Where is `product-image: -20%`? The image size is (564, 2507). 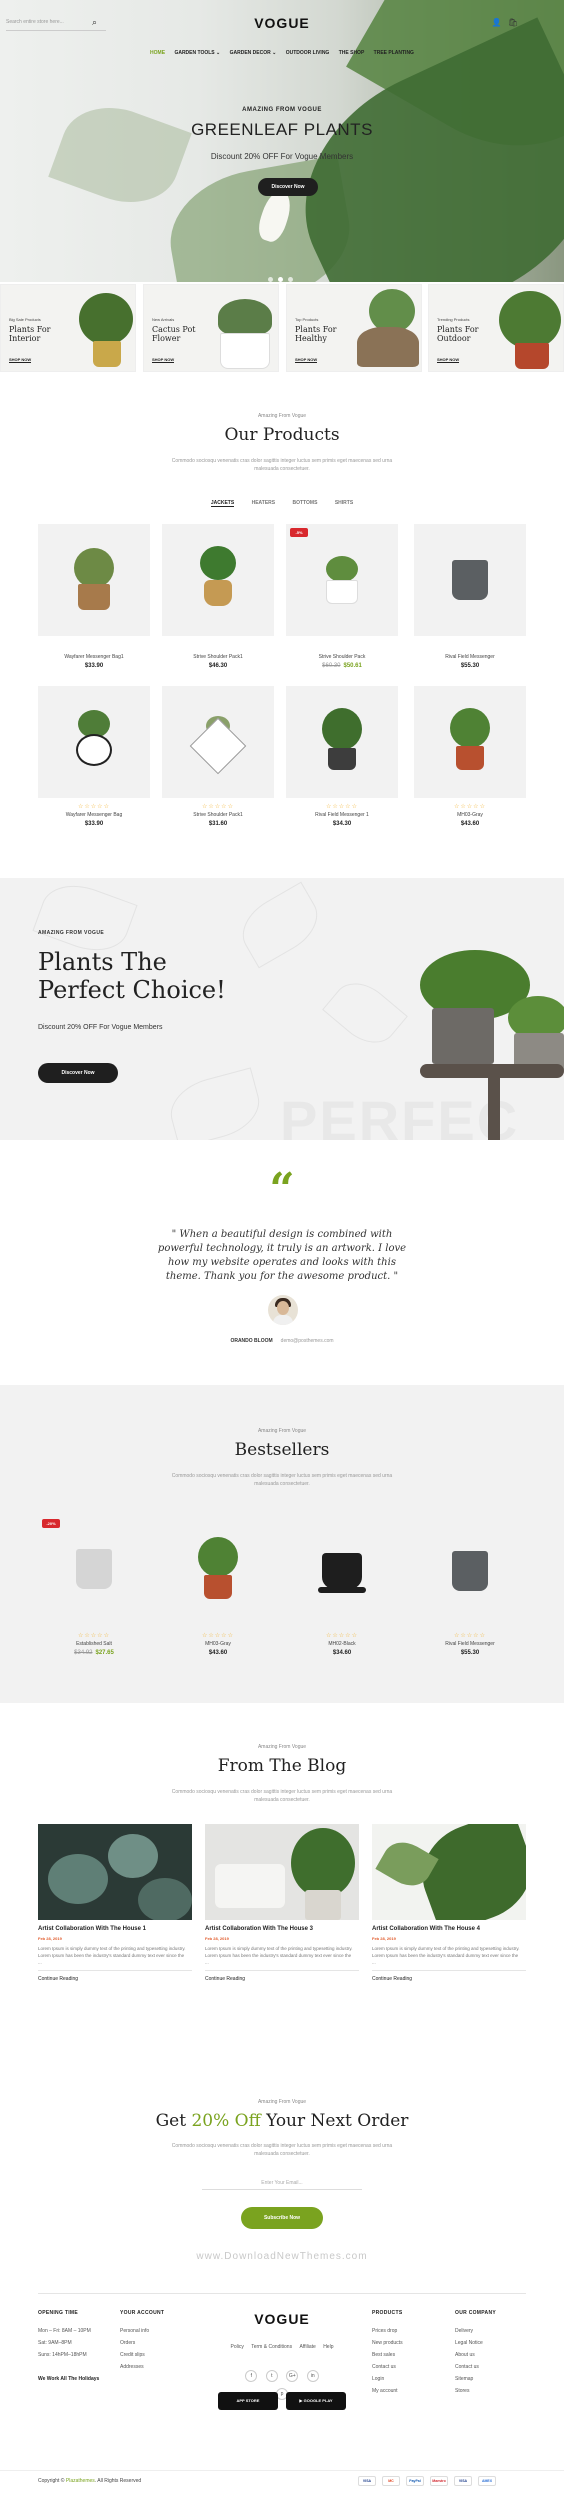 product-image: -20% is located at coordinates (94, 1571).